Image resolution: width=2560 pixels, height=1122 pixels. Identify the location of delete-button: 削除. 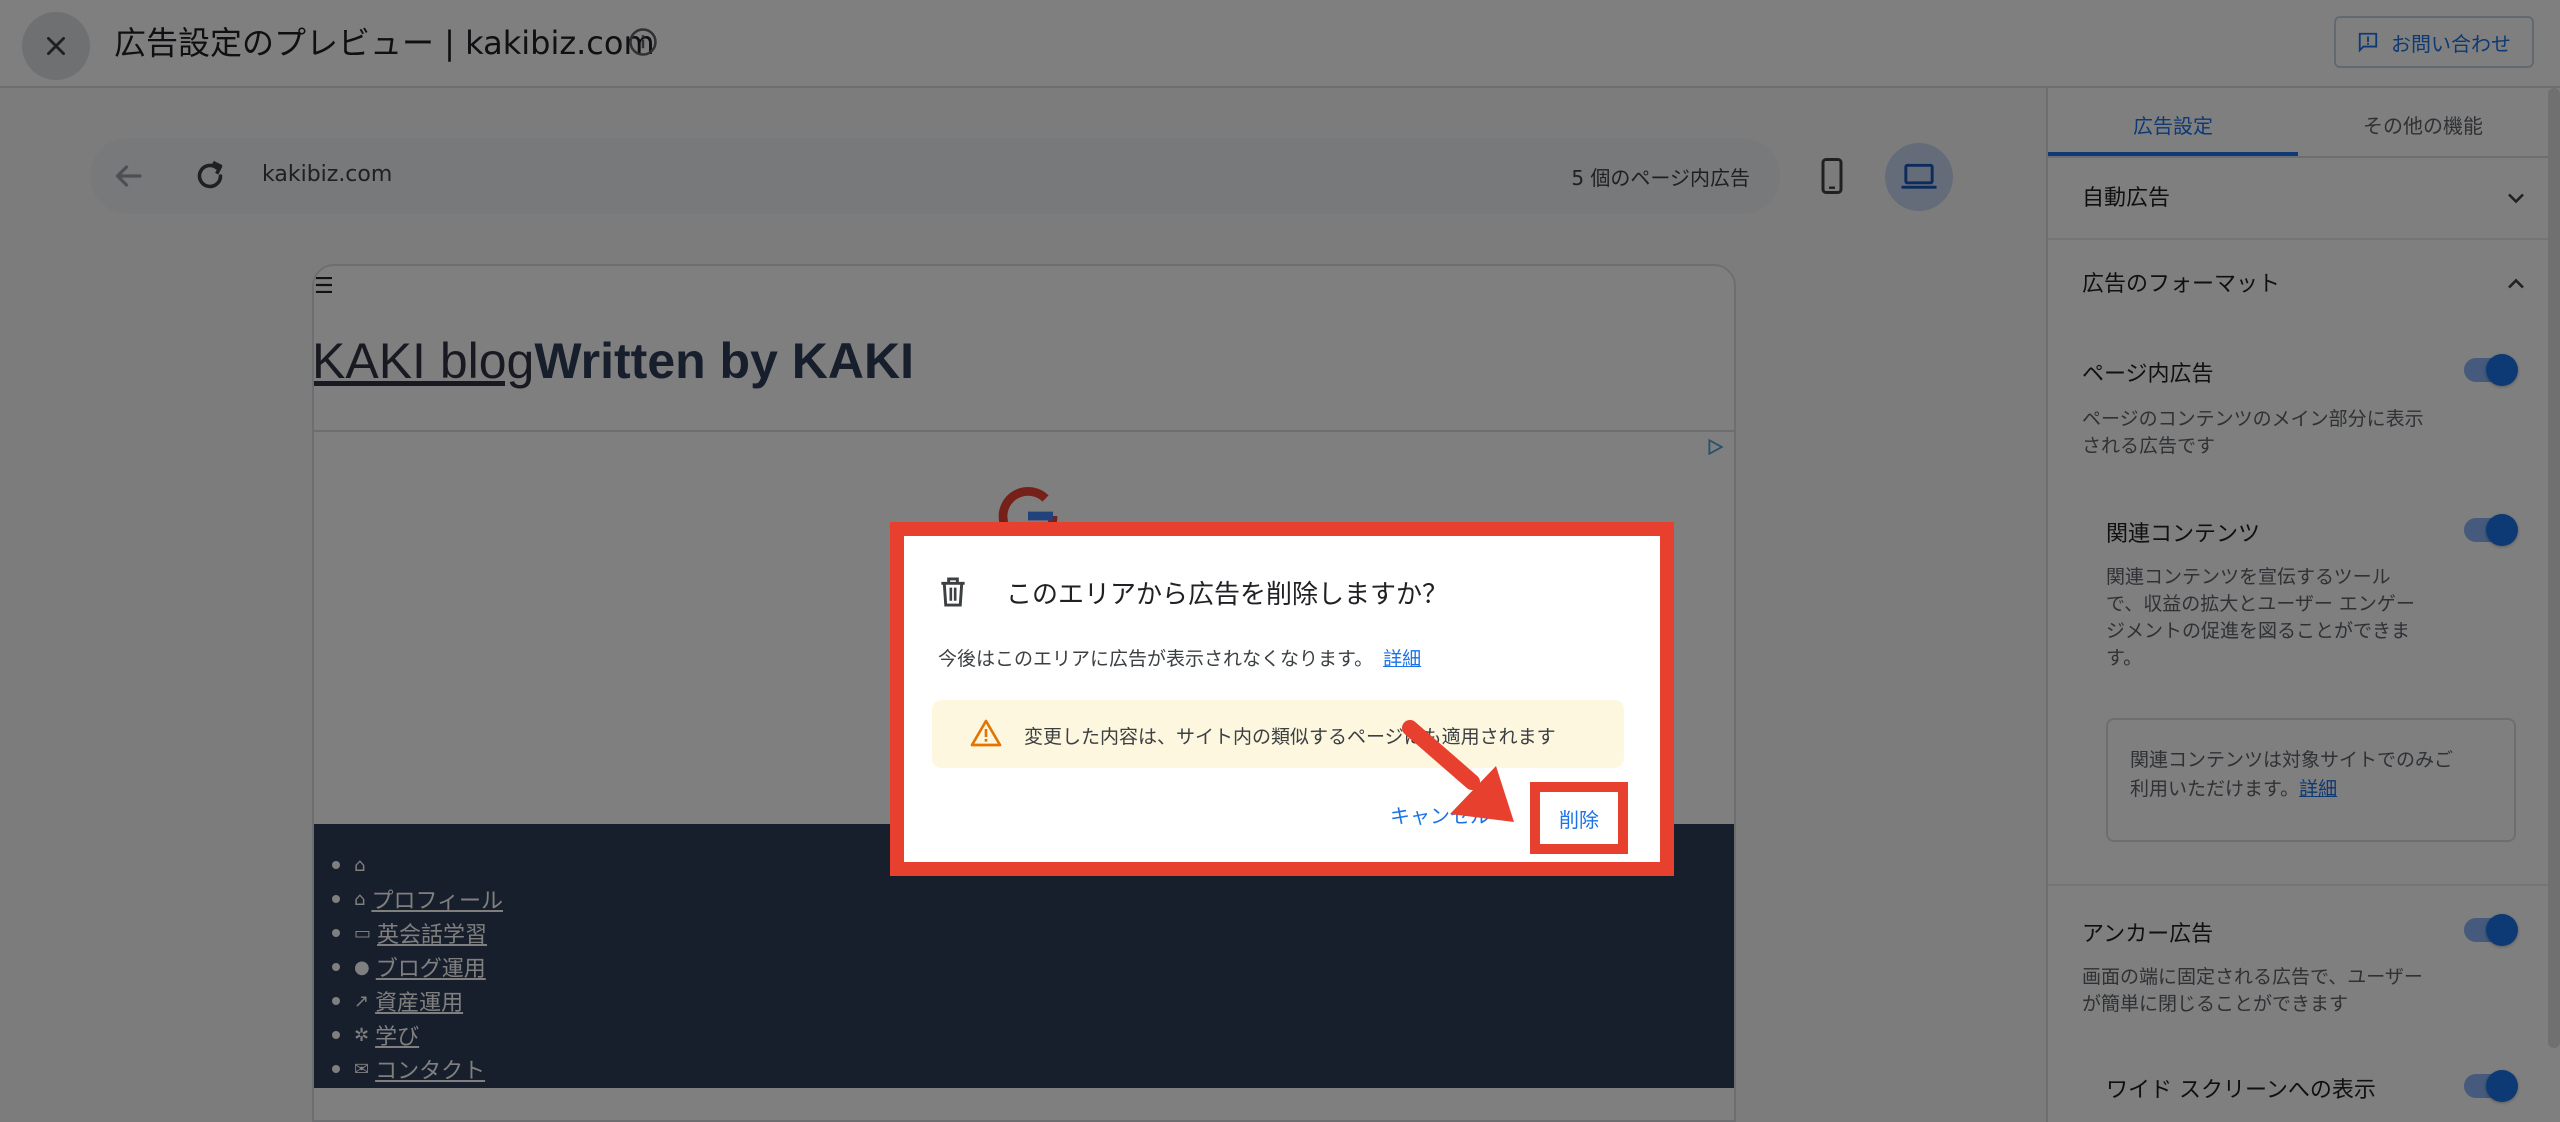
(1579, 818).